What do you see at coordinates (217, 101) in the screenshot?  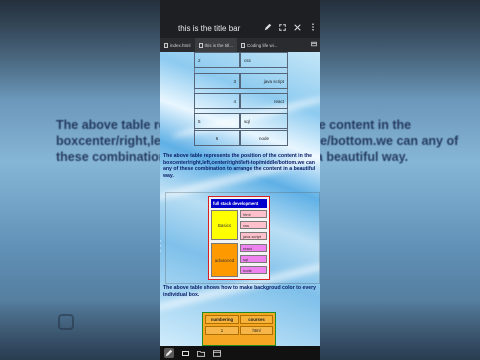 I see `table-cell: 4` at bounding box center [217, 101].